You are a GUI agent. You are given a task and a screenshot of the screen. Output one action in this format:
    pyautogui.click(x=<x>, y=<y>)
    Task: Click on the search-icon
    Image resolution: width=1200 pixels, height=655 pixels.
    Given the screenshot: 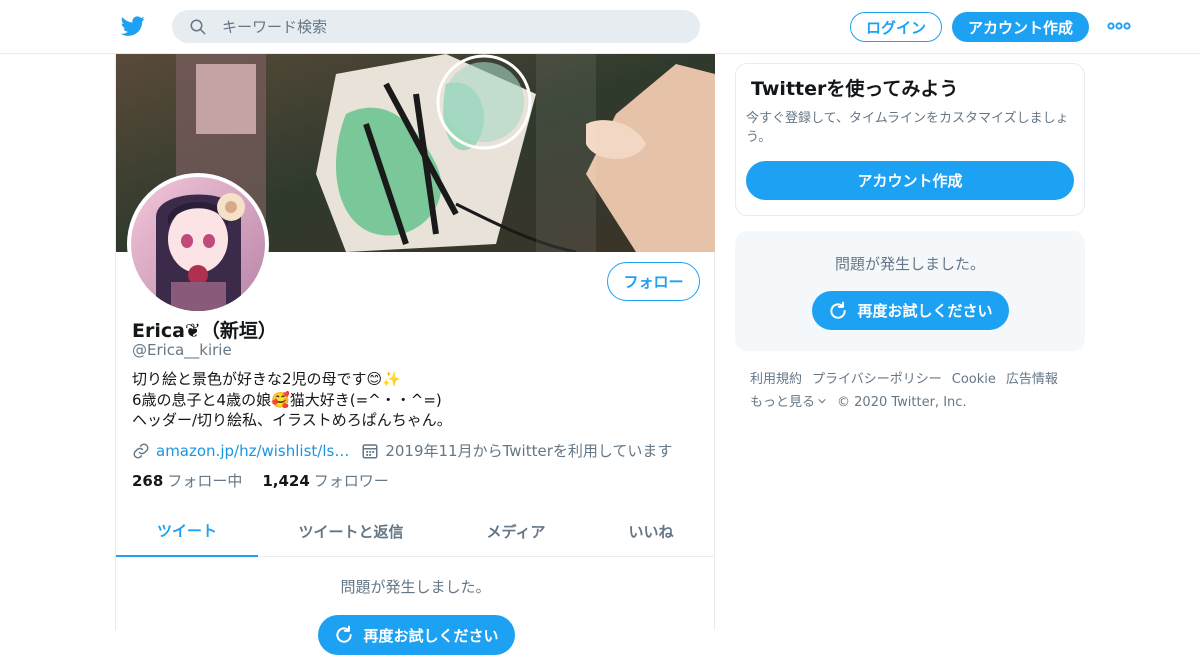 What is the action you would take?
    pyautogui.click(x=198, y=27)
    